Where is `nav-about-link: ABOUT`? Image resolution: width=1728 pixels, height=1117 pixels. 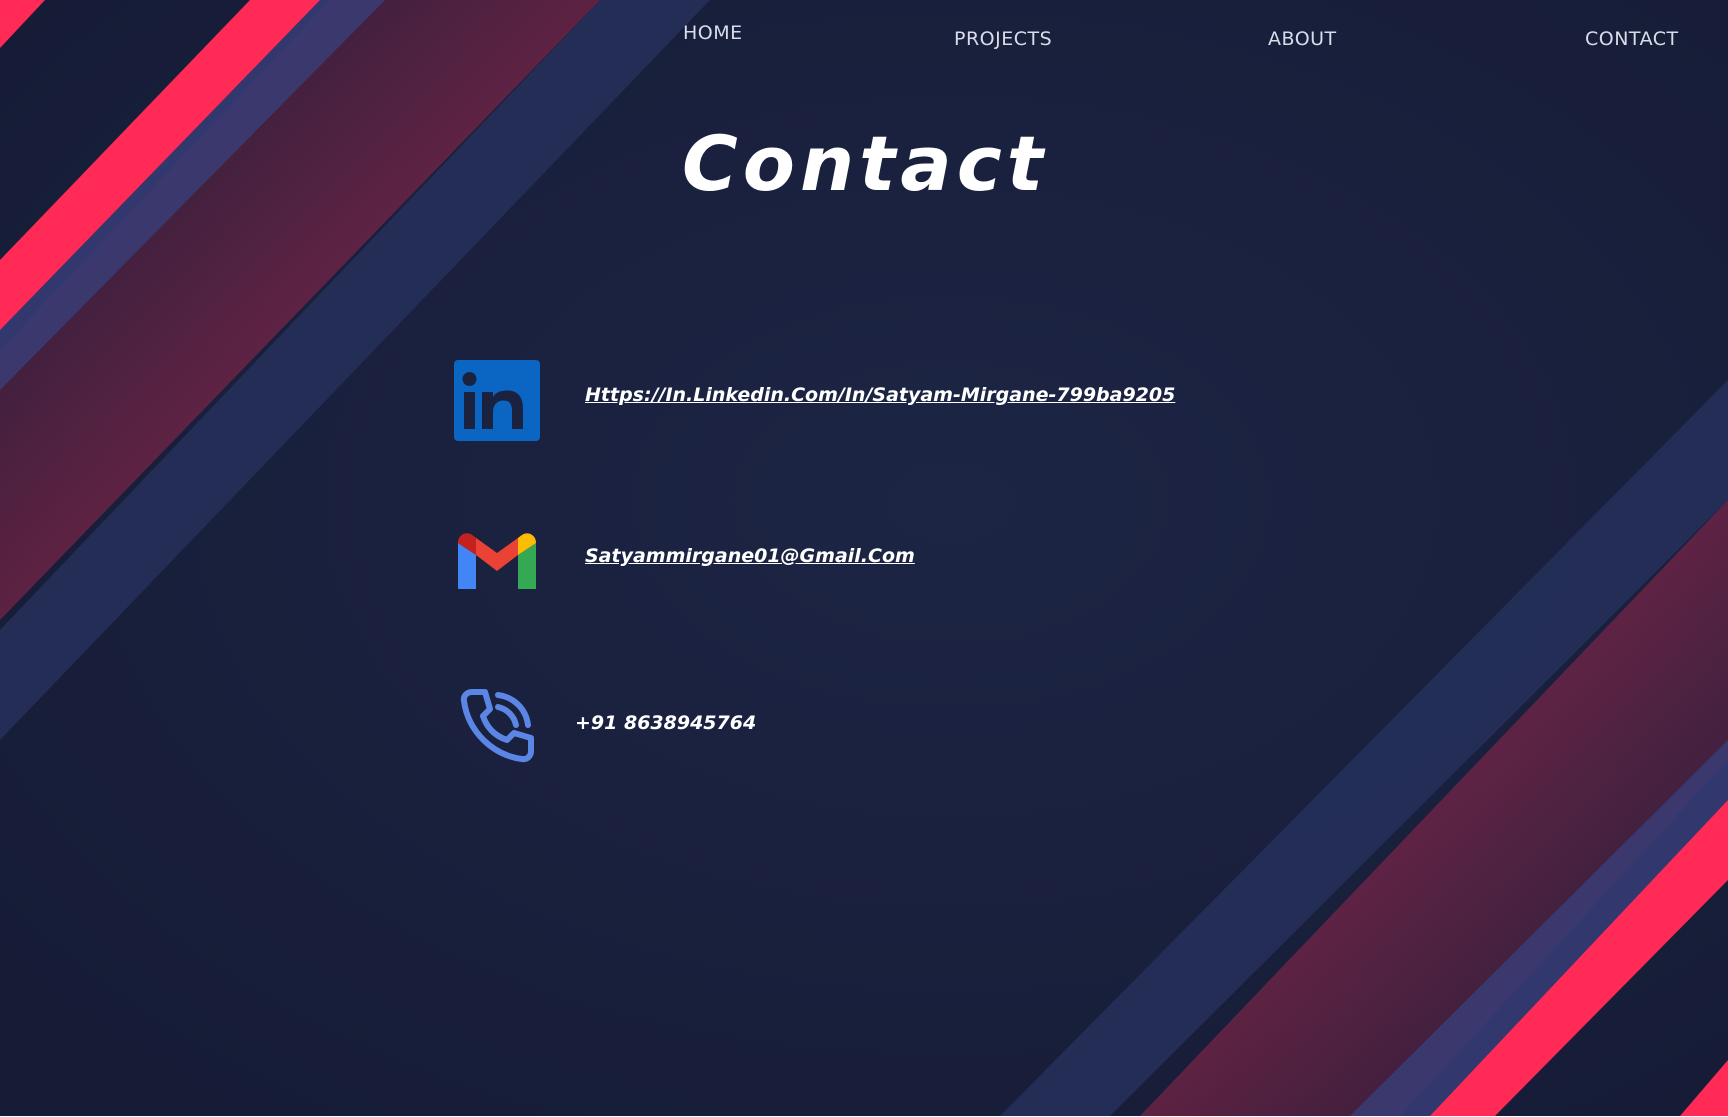 nav-about-link: ABOUT is located at coordinates (1302, 39).